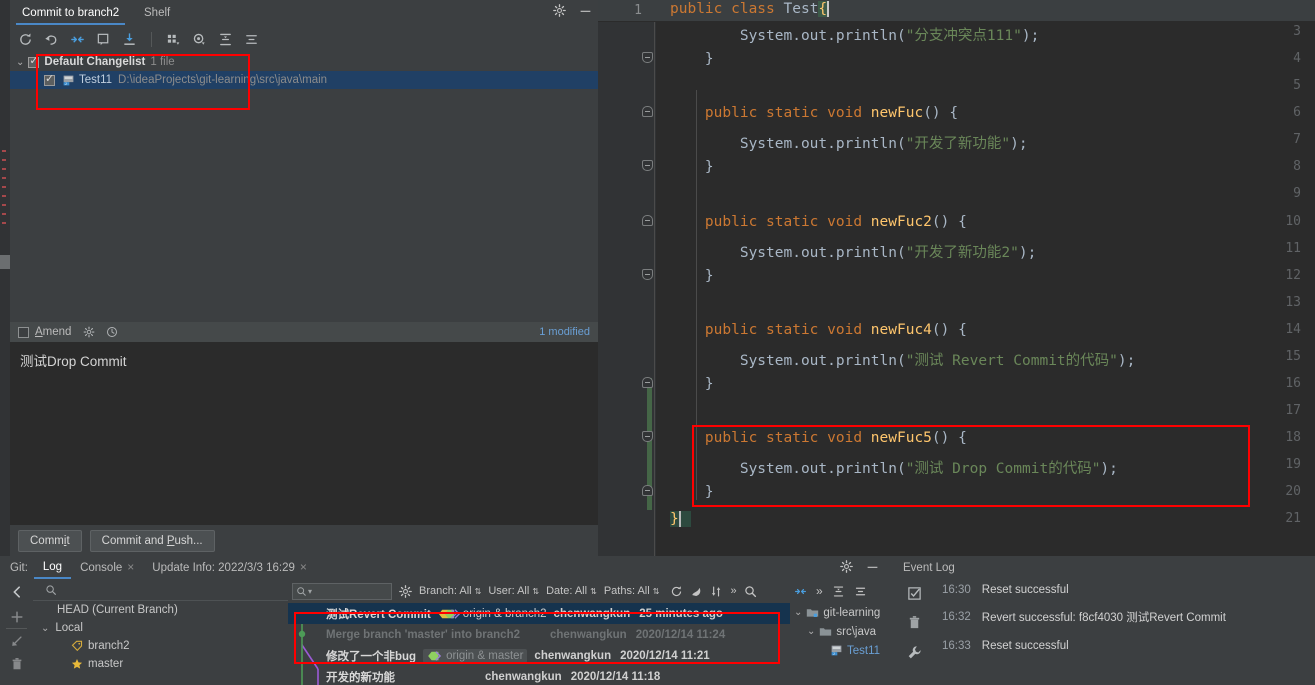 Image resolution: width=1315 pixels, height=685 pixels. I want to click on filter-paths: Paths: All ⇅, so click(632, 591).